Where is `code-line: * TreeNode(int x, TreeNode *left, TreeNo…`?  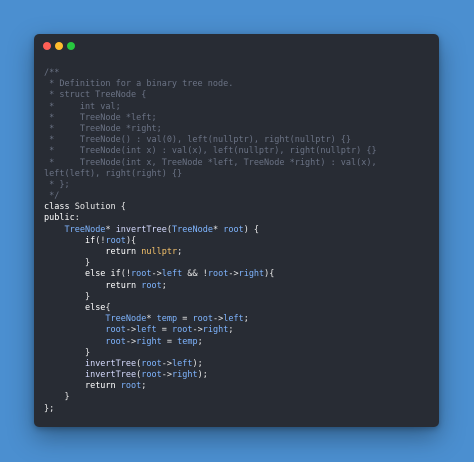
code-line: * TreeNode(int x, TreeNode *left, TreeNo… is located at coordinates (210, 163).